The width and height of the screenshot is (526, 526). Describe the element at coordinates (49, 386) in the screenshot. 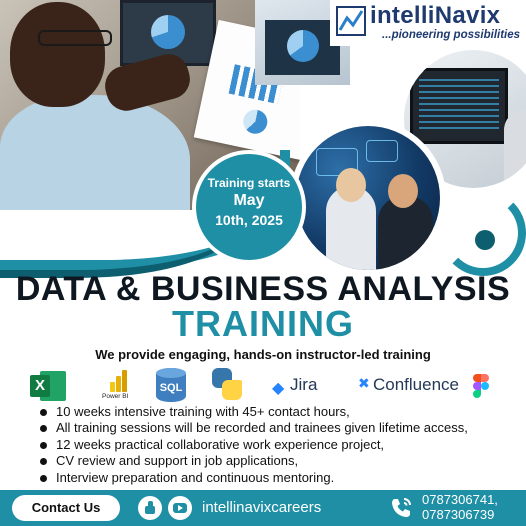

I see `excel-icon: X` at that location.